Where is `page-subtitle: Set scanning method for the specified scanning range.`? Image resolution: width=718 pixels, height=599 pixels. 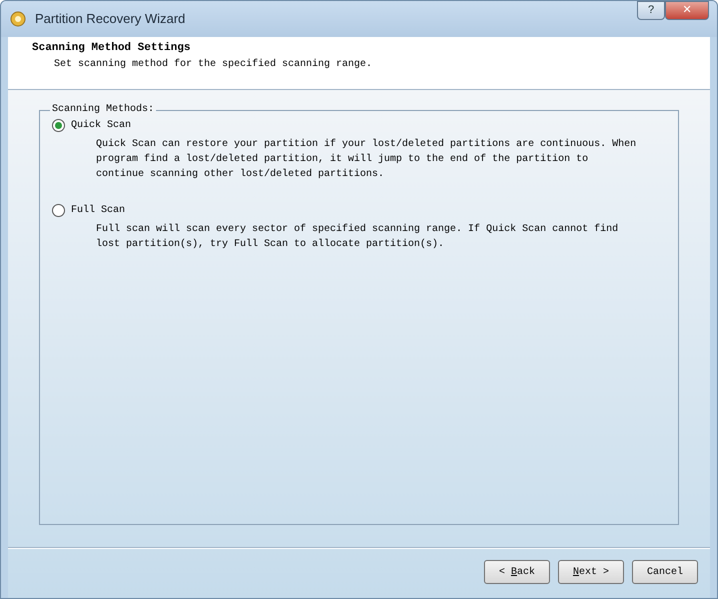
page-subtitle: Set scanning method for the specified scanning range. is located at coordinates (213, 65).